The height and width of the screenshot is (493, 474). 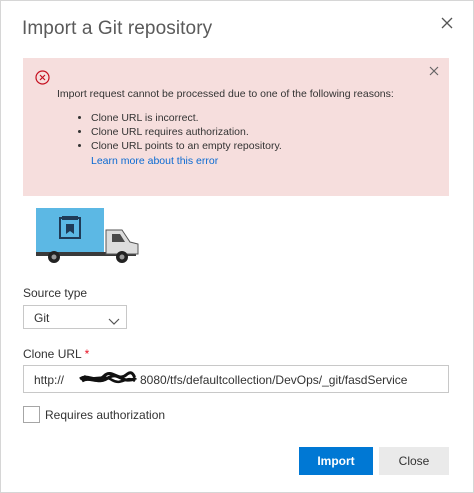 I want to click on source-type-label: Source type, so click(x=55, y=293).